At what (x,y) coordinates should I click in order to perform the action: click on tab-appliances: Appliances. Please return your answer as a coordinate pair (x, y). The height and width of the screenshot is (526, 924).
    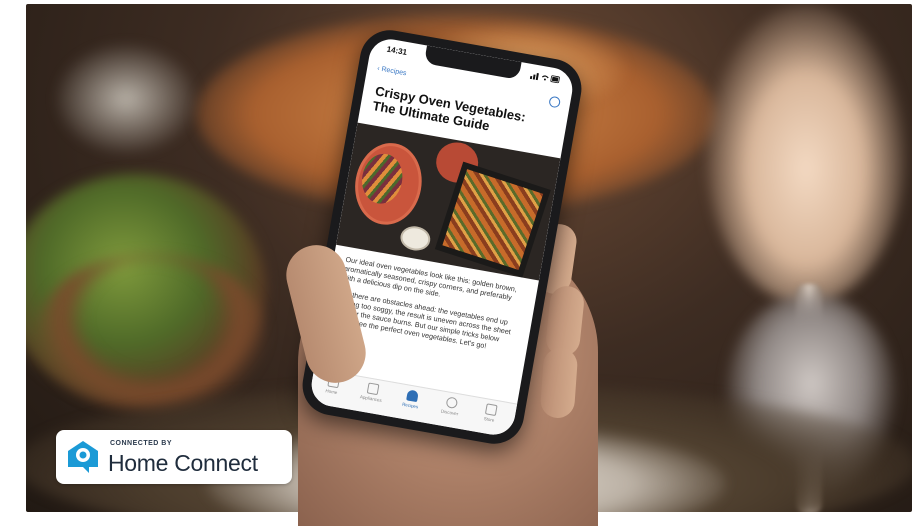
    Looking at the image, I should click on (372, 392).